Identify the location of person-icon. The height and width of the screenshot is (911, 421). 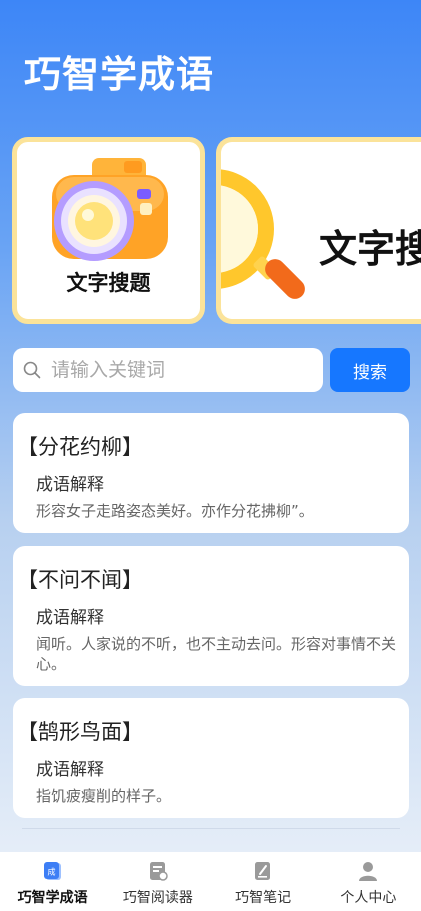
(368, 871).